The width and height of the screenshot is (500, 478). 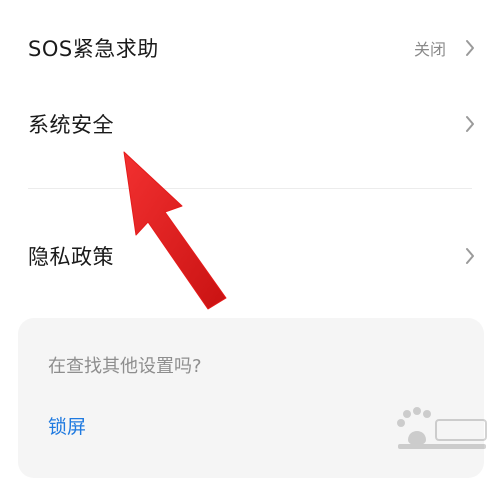 What do you see at coordinates (442, 428) in the screenshot?
I see `baidu-watermark-icon` at bounding box center [442, 428].